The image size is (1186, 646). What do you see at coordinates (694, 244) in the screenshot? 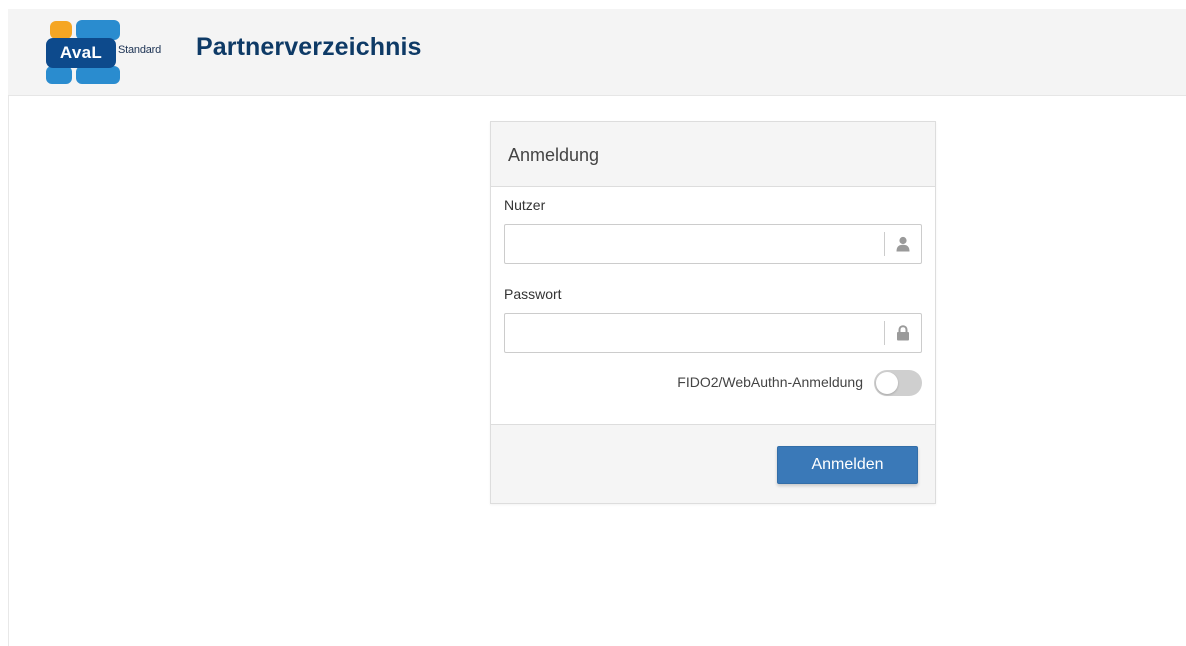
I see `user-input` at bounding box center [694, 244].